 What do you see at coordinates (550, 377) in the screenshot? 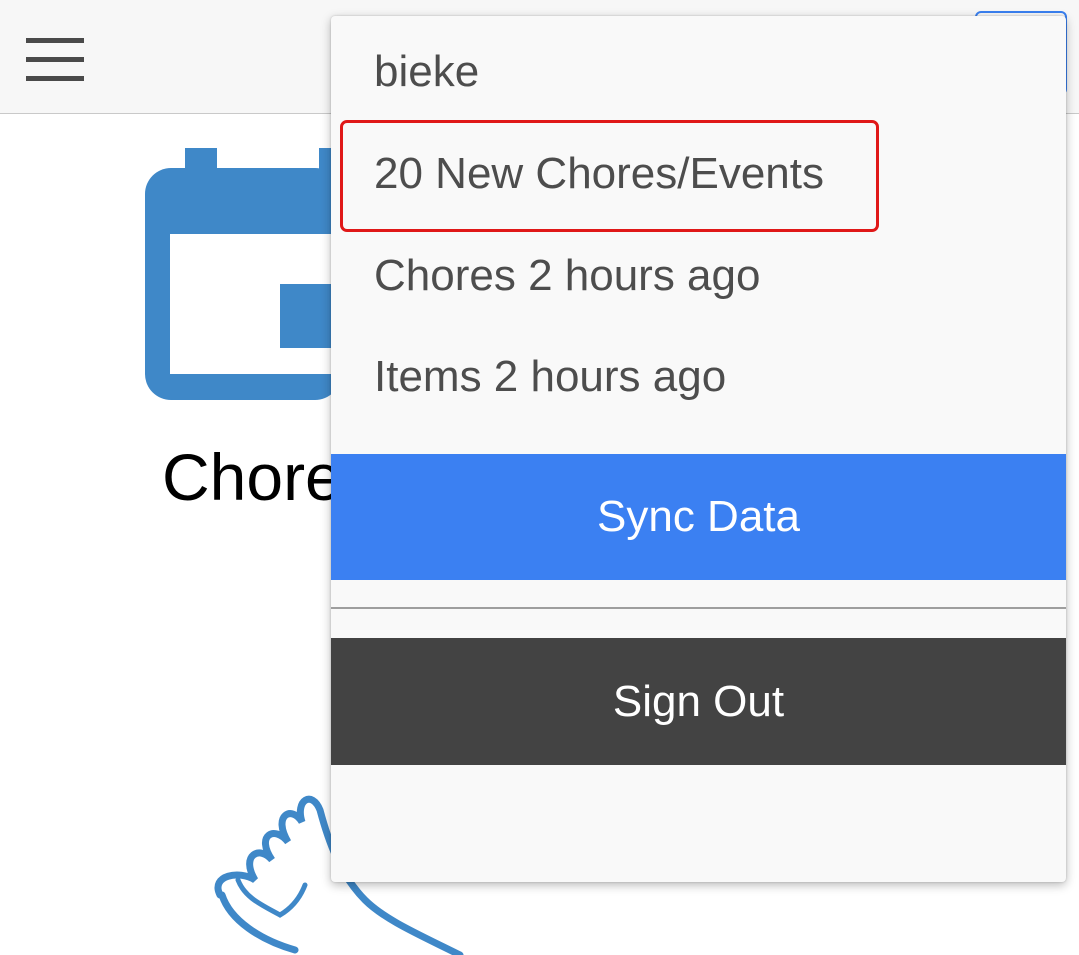
I see `items-sync-status-item: Items 2 hours ago` at bounding box center [550, 377].